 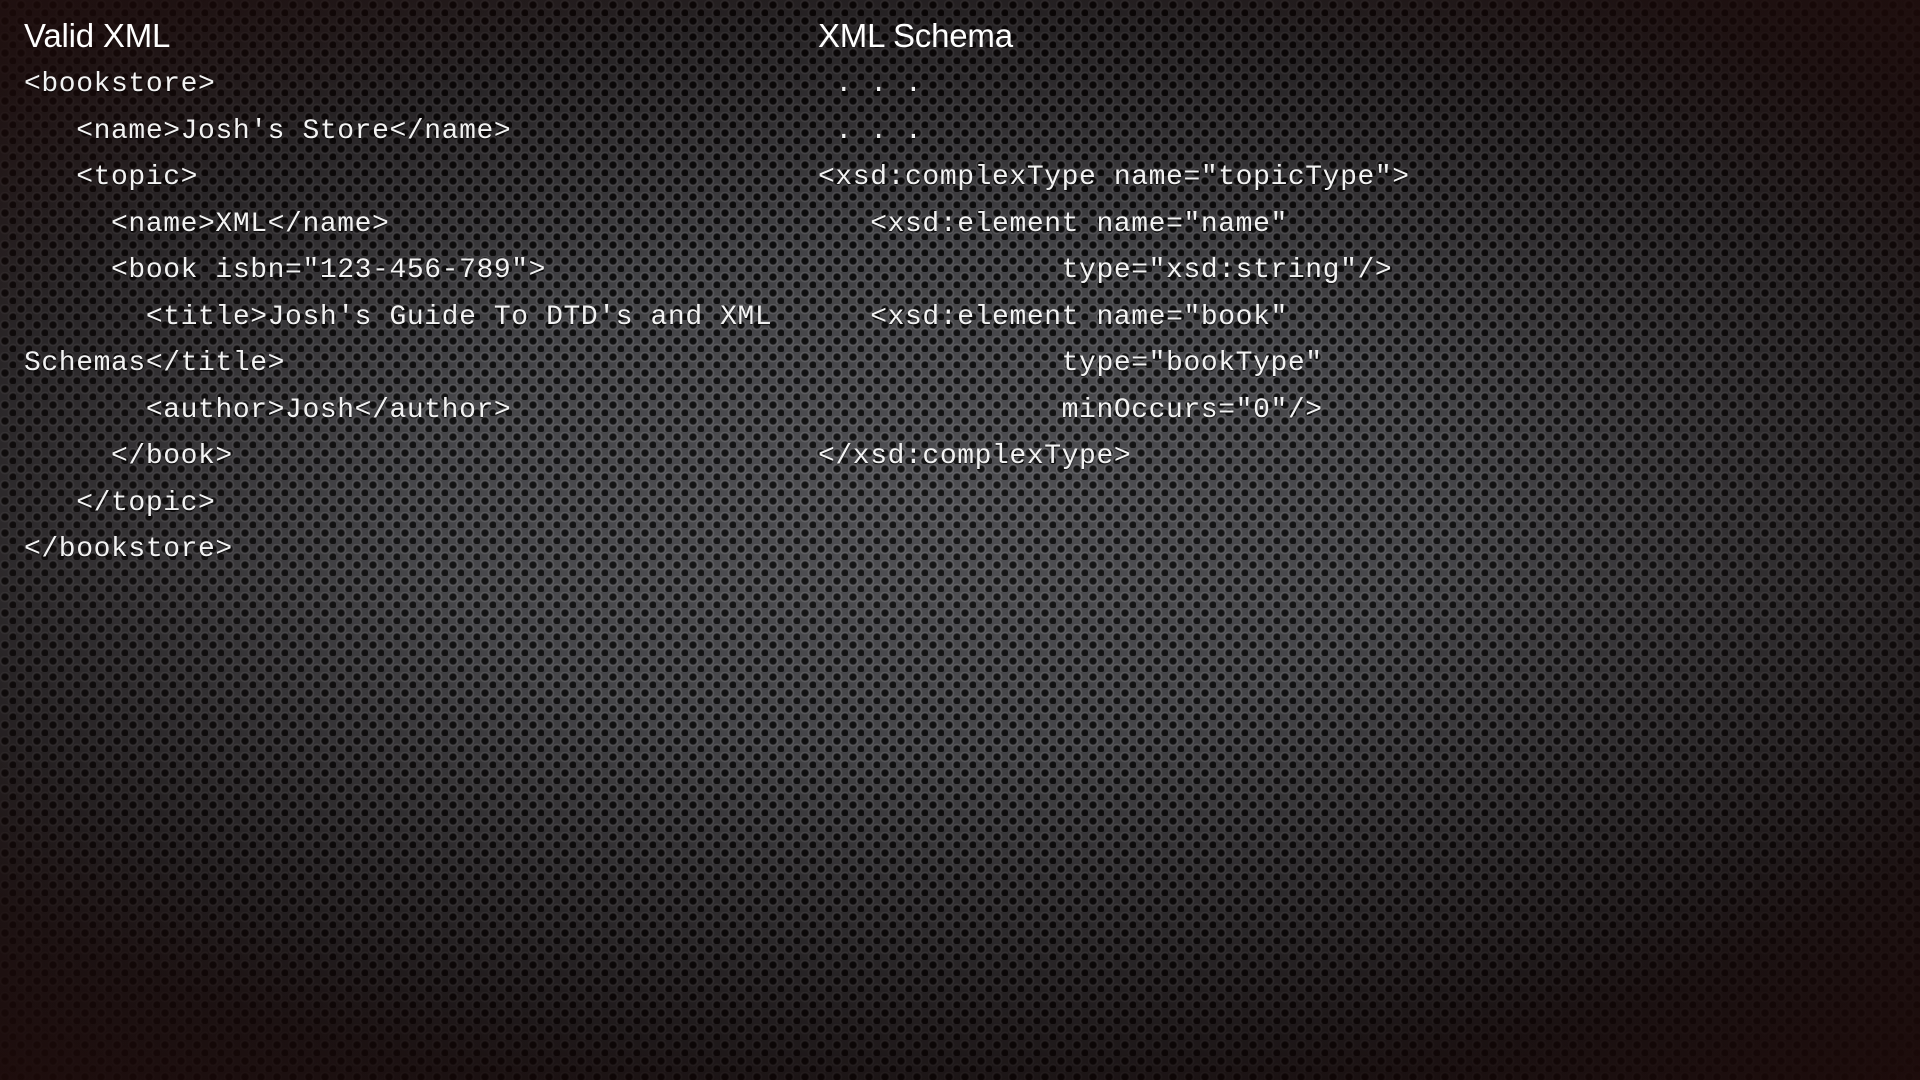 I want to click on xml-schema-title: XML Schema, so click(x=915, y=35).